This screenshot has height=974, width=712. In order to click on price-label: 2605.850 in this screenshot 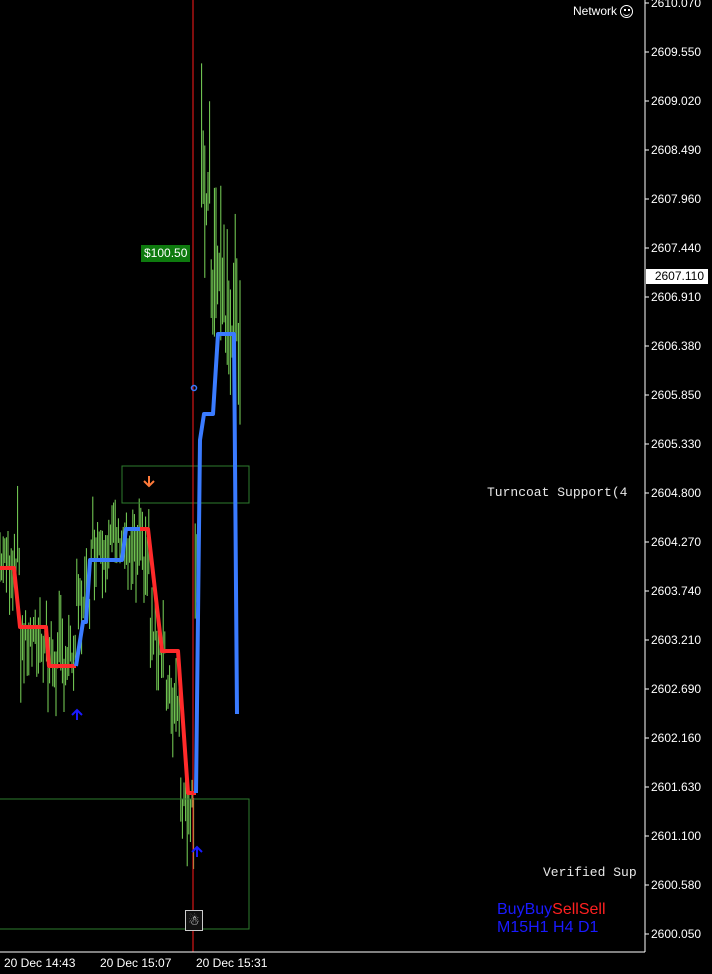, I will do `click(676, 395)`.